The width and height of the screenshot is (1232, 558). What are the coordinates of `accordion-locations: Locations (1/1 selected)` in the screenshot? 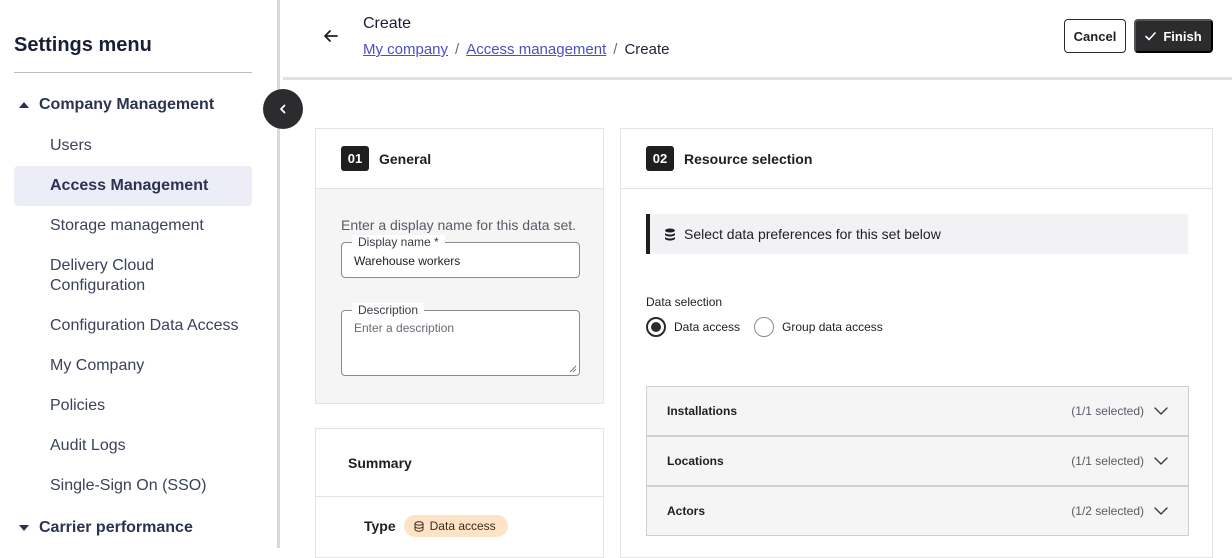 It's located at (917, 461).